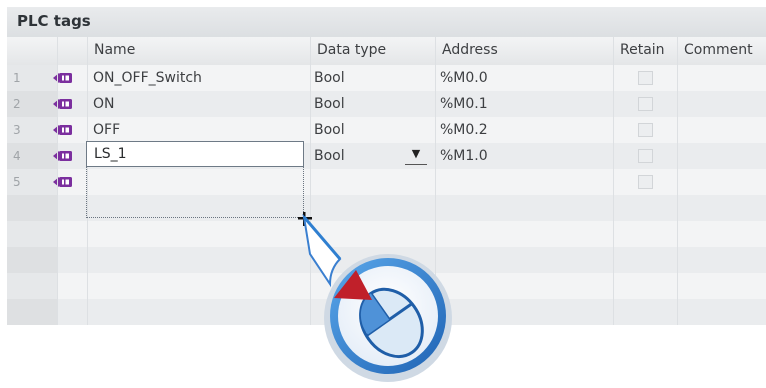 The image size is (766, 388). I want to click on header-index, so click(32, 51).